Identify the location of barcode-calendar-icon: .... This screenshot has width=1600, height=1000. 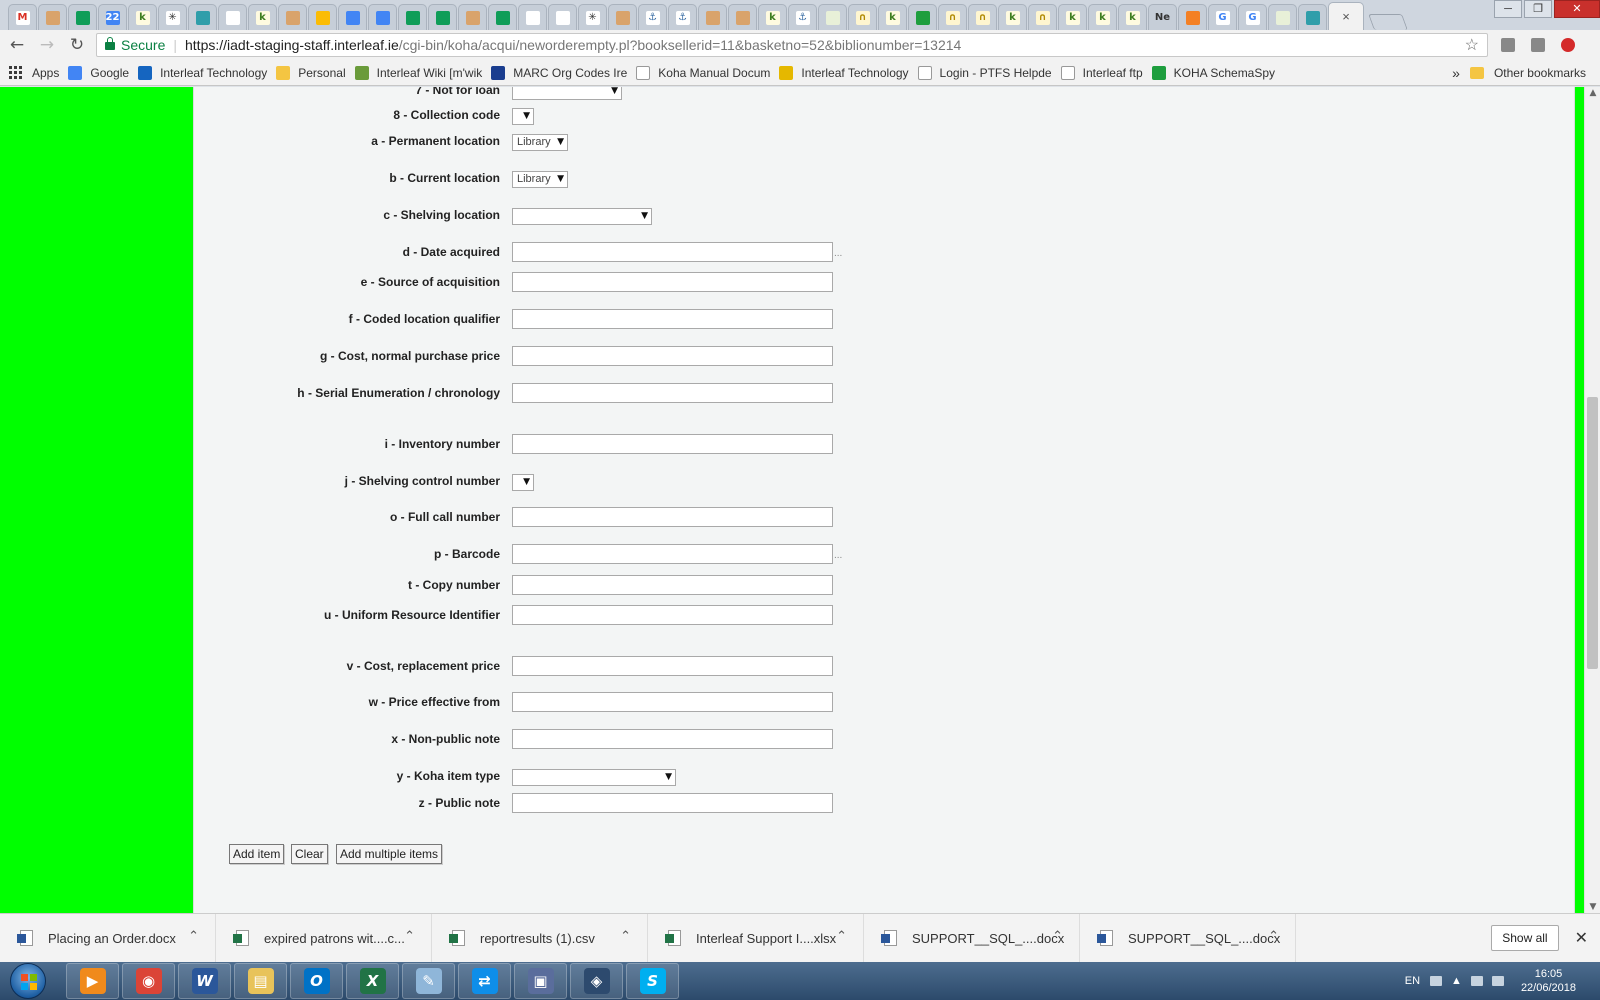
(838, 555).